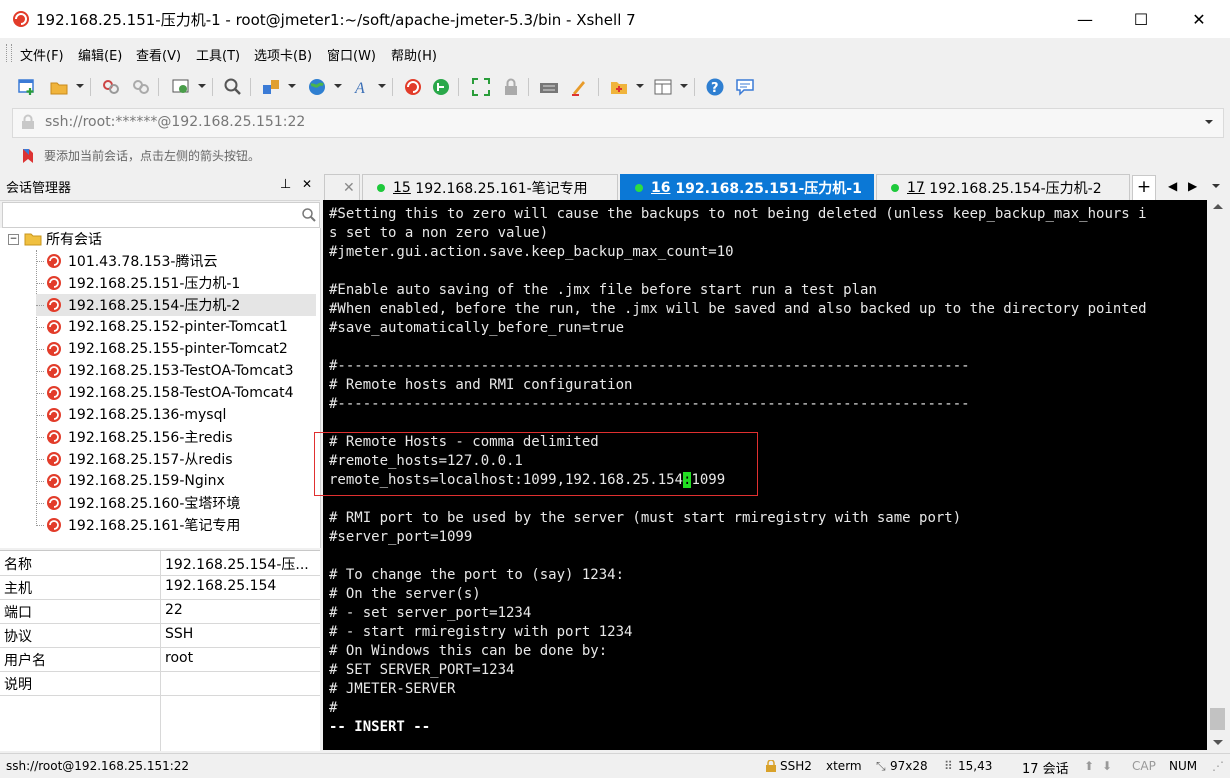 Image resolution: width=1230 pixels, height=778 pixels. I want to click on terminal-scrollbar, so click(1217, 475).